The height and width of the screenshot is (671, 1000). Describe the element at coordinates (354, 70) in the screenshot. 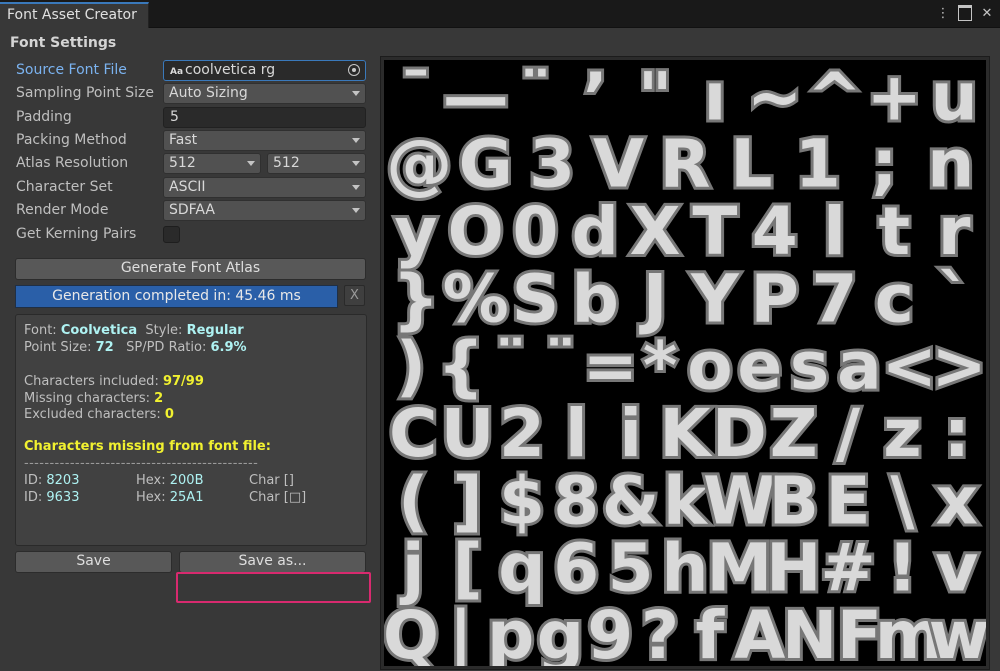

I see `object-picker-icon` at that location.